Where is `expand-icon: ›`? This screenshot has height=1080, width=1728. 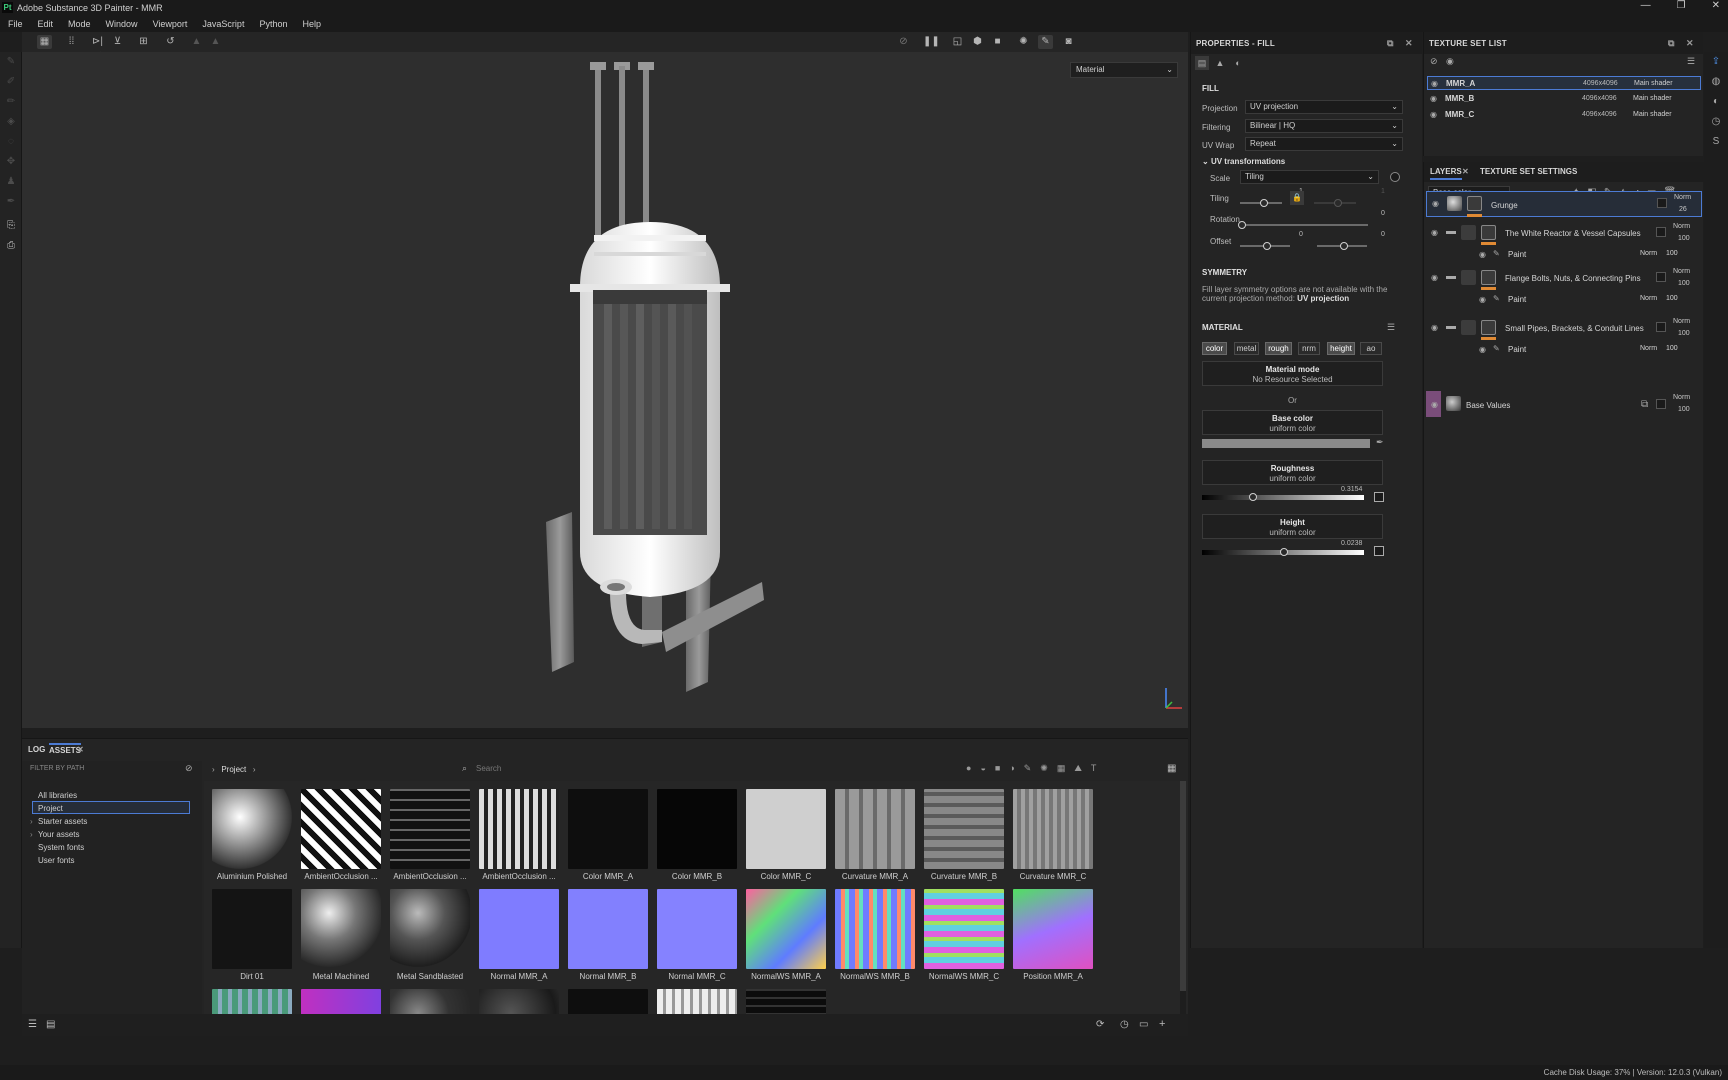
expand-icon: › is located at coordinates (31, 821).